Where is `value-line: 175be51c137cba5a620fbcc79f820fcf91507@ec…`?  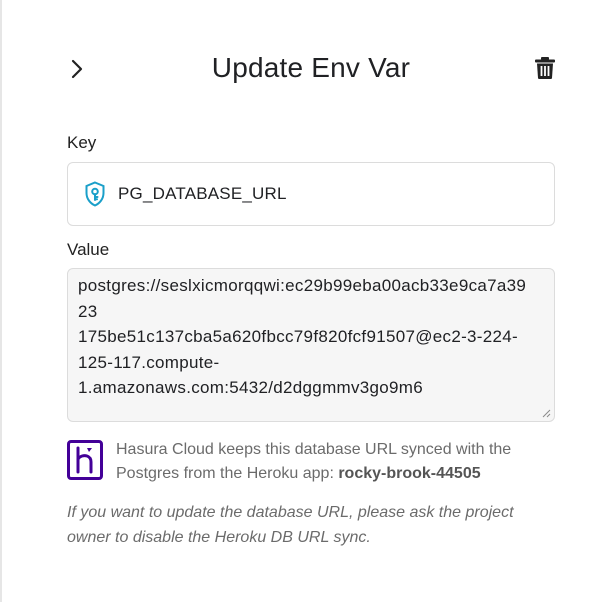
value-line: 175be51c137cba5a620fbcc79f820fcf91507@ec… is located at coordinates (298, 336).